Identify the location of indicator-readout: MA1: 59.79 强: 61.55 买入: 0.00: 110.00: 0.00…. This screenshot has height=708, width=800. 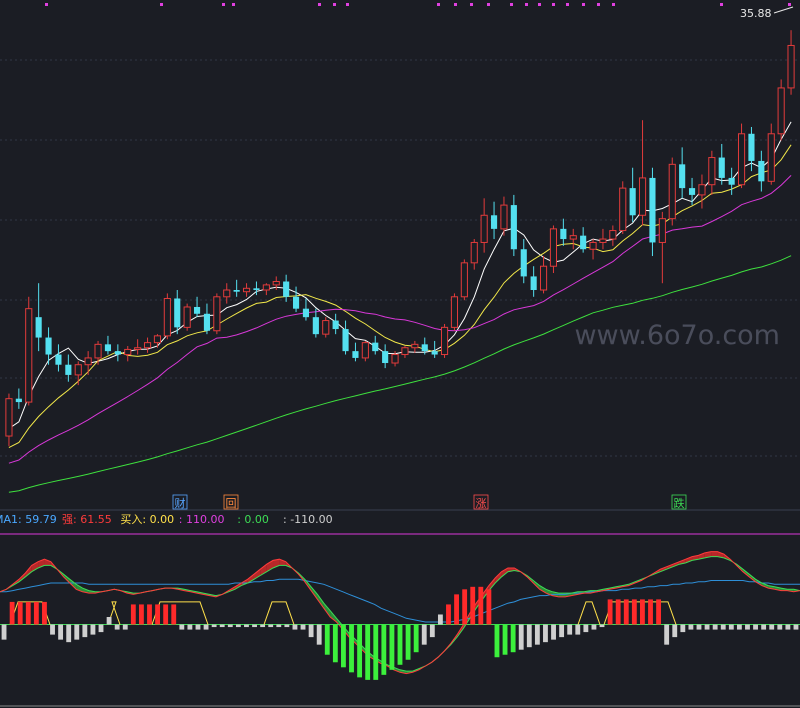
(166, 519).